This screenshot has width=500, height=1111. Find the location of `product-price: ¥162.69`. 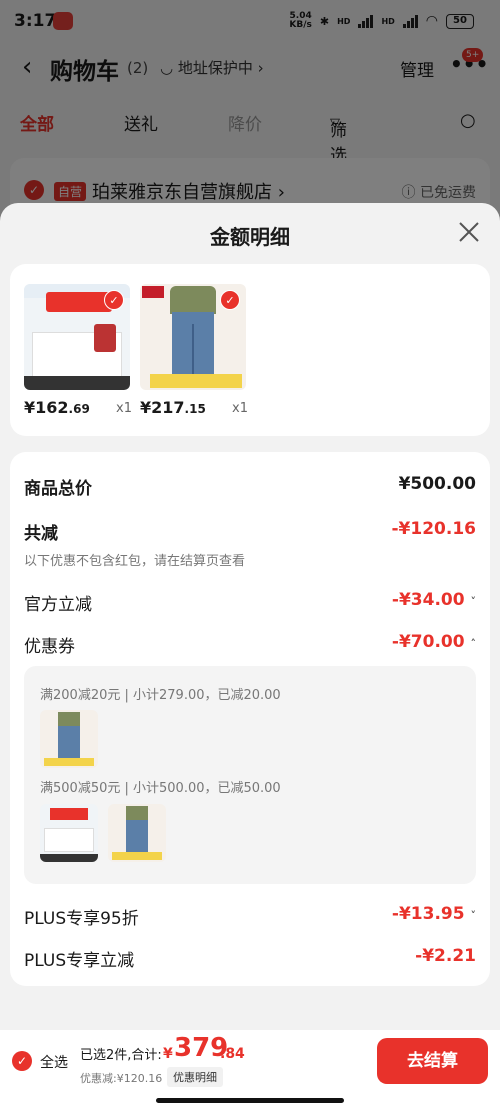

product-price: ¥162.69 is located at coordinates (57, 407).